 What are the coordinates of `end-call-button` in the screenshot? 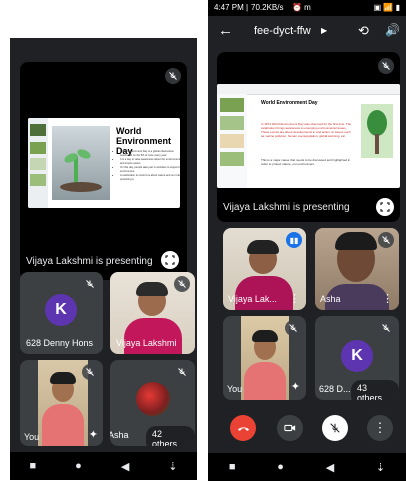 It's located at (243, 428).